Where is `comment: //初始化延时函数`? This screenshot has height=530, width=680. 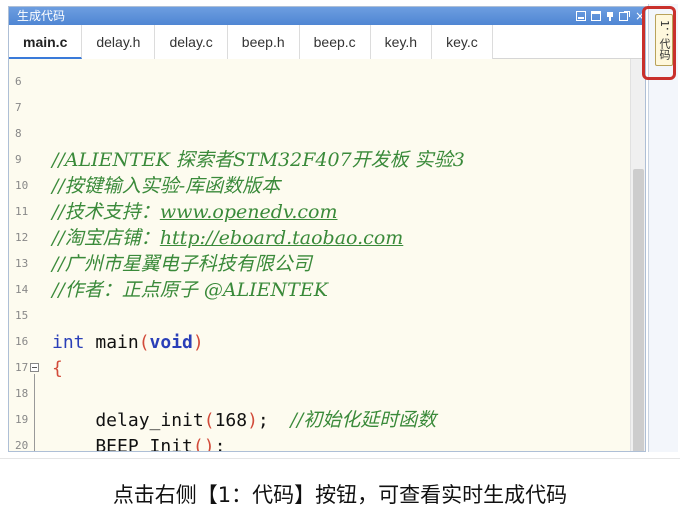 comment: //初始化延时函数 is located at coordinates (363, 420).